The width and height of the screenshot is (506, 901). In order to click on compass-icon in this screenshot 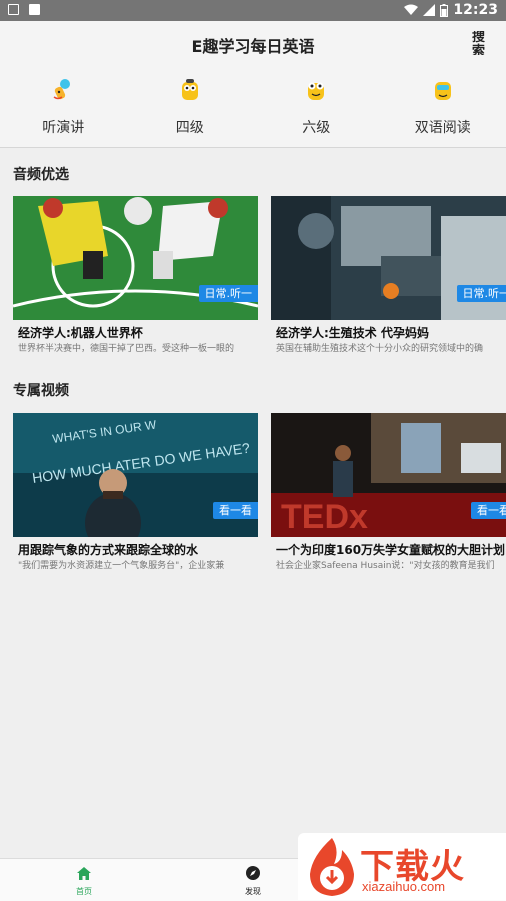, I will do `click(253, 873)`.